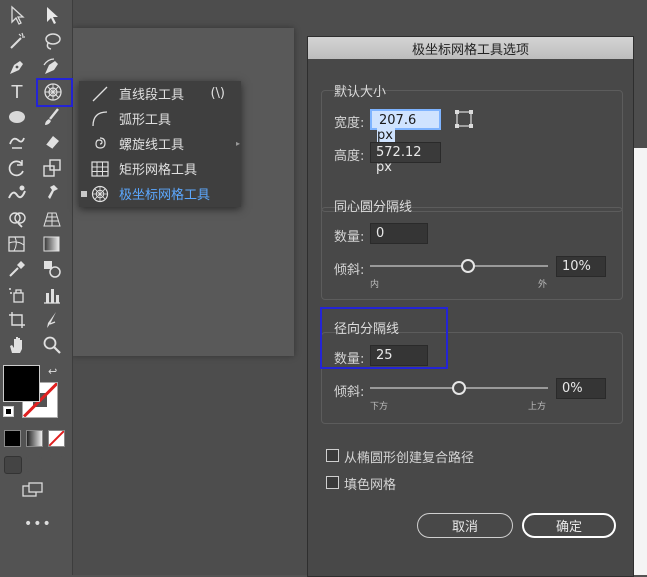  Describe the element at coordinates (84, 194) in the screenshot. I see `current-tool-indicator` at that location.